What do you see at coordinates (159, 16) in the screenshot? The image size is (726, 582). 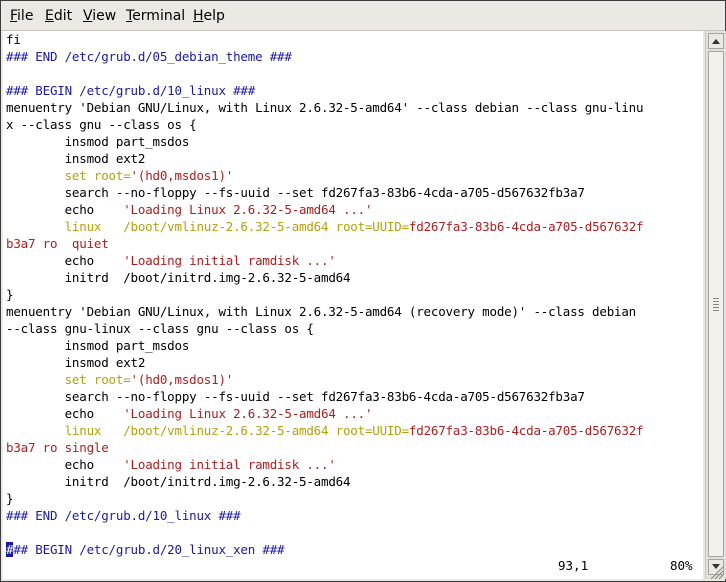 I see `menu-label: erminal` at bounding box center [159, 16].